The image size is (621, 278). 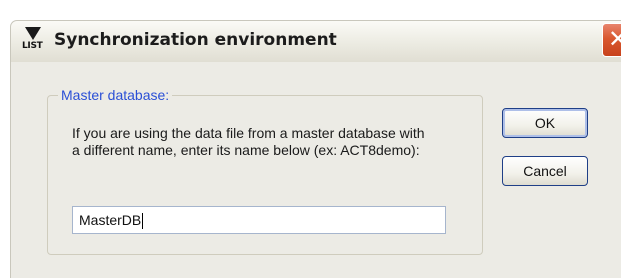 What do you see at coordinates (110, 220) in the screenshot?
I see `field-value: MasterDB` at bounding box center [110, 220].